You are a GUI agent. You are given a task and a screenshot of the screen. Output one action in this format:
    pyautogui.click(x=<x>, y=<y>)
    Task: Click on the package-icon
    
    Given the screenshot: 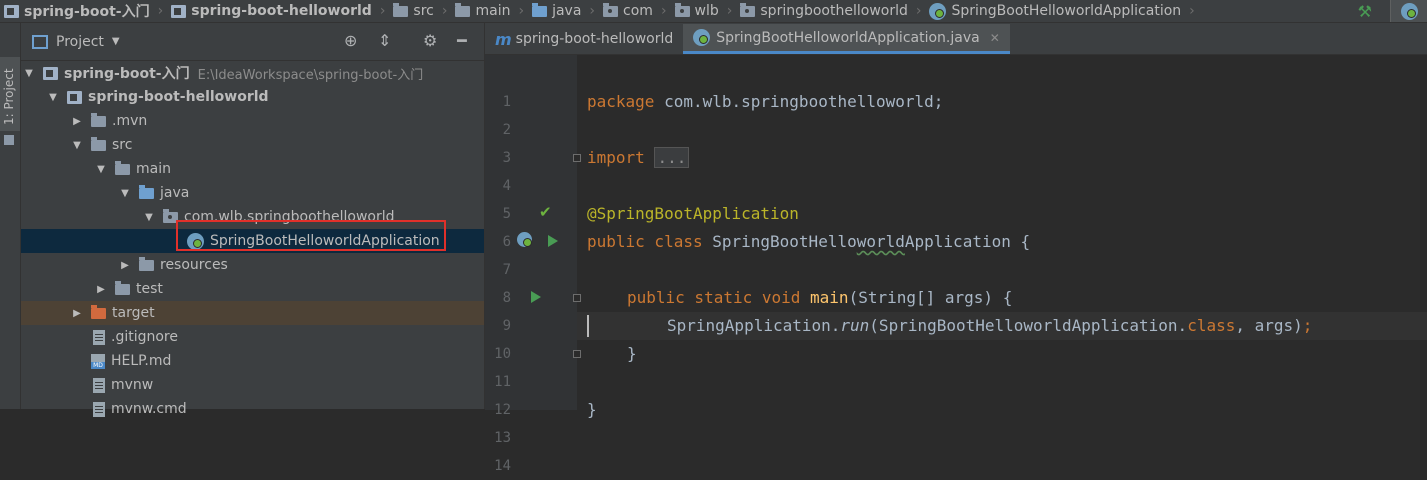 What is the action you would take?
    pyautogui.click(x=748, y=9)
    